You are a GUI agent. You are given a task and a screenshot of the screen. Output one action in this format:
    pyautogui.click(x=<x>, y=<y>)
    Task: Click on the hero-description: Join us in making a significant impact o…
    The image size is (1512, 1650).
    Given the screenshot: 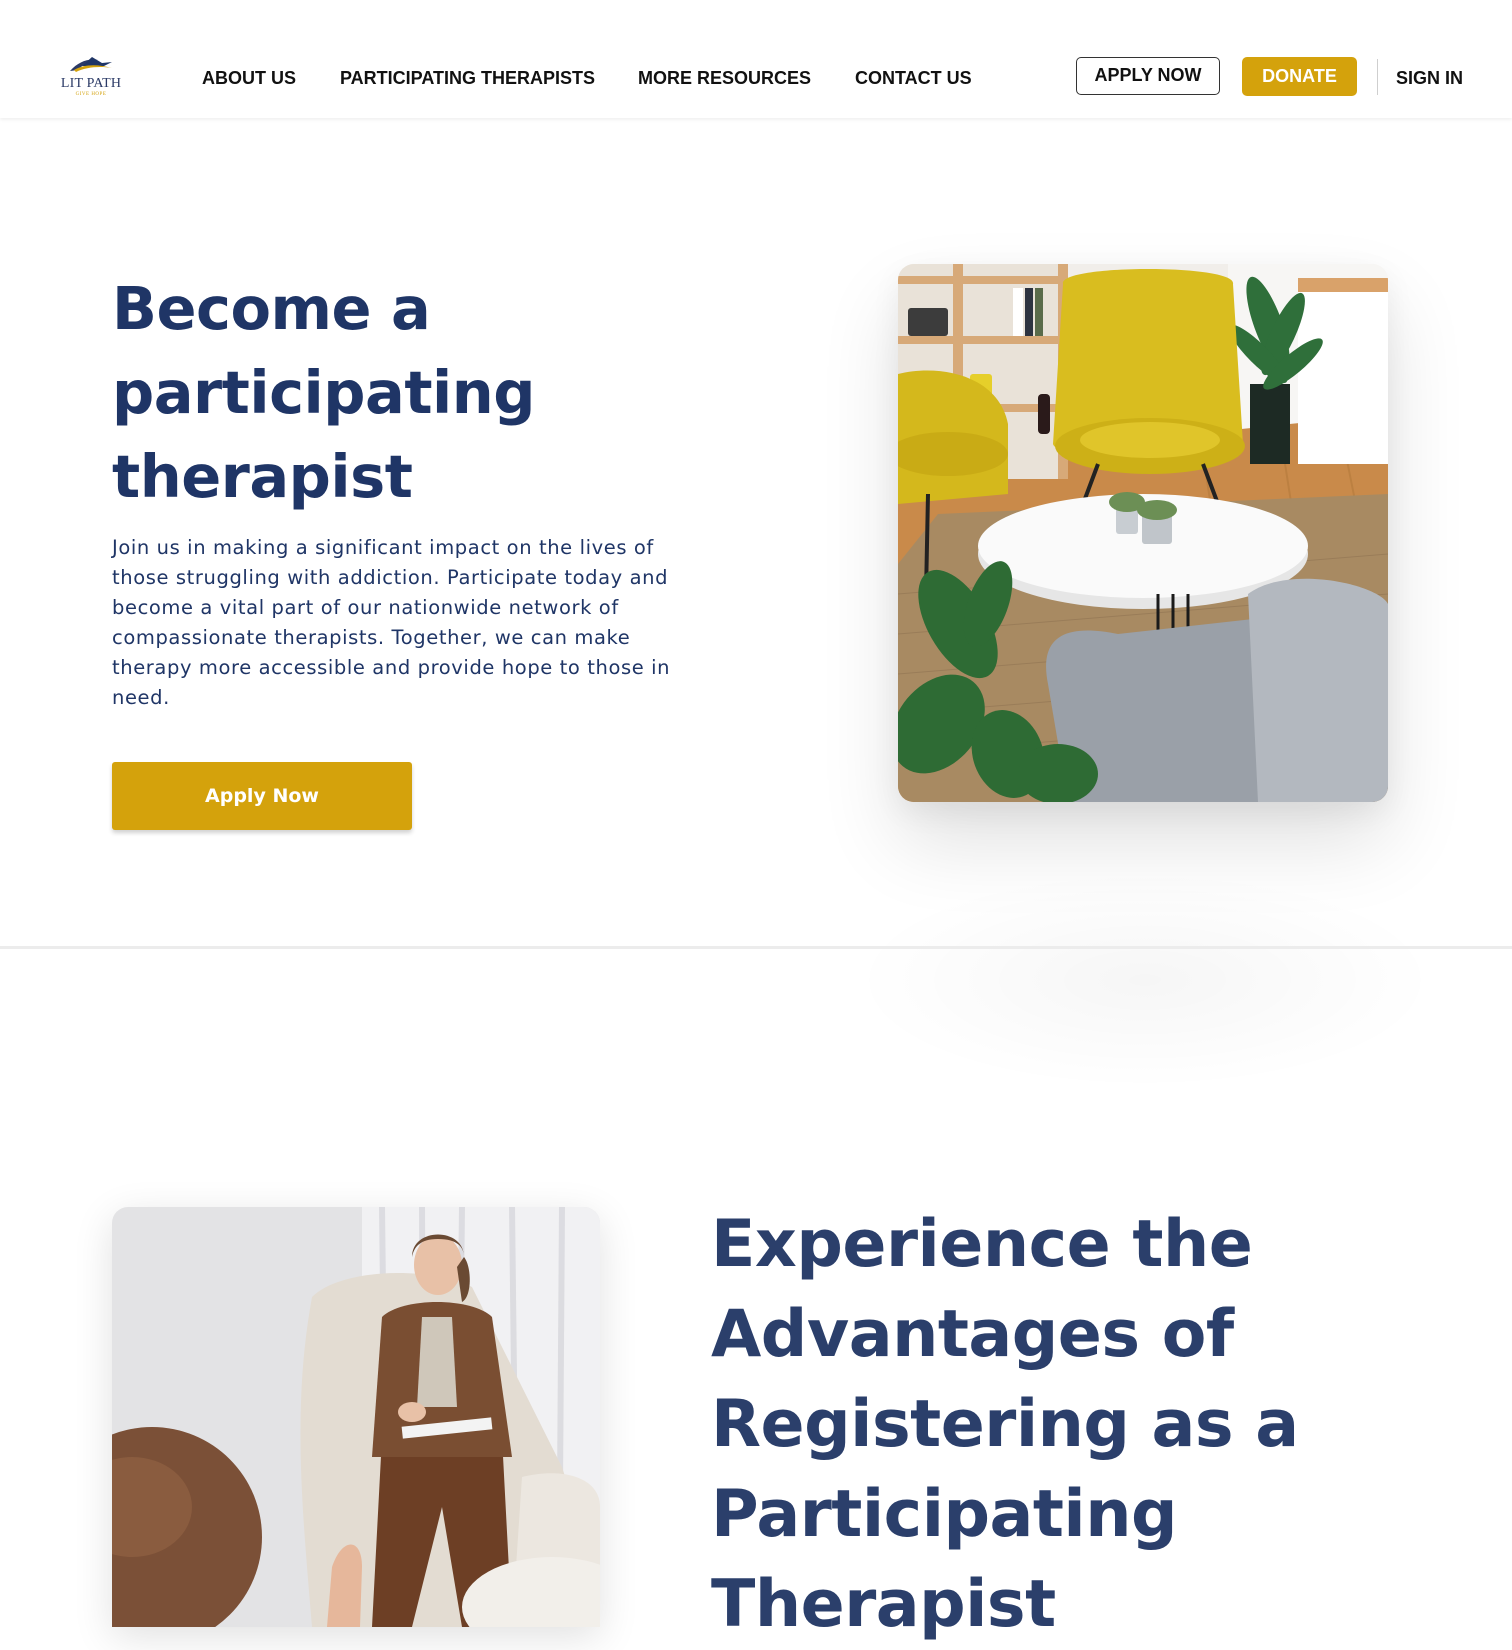 What is the action you would take?
    pyautogui.click(x=391, y=622)
    